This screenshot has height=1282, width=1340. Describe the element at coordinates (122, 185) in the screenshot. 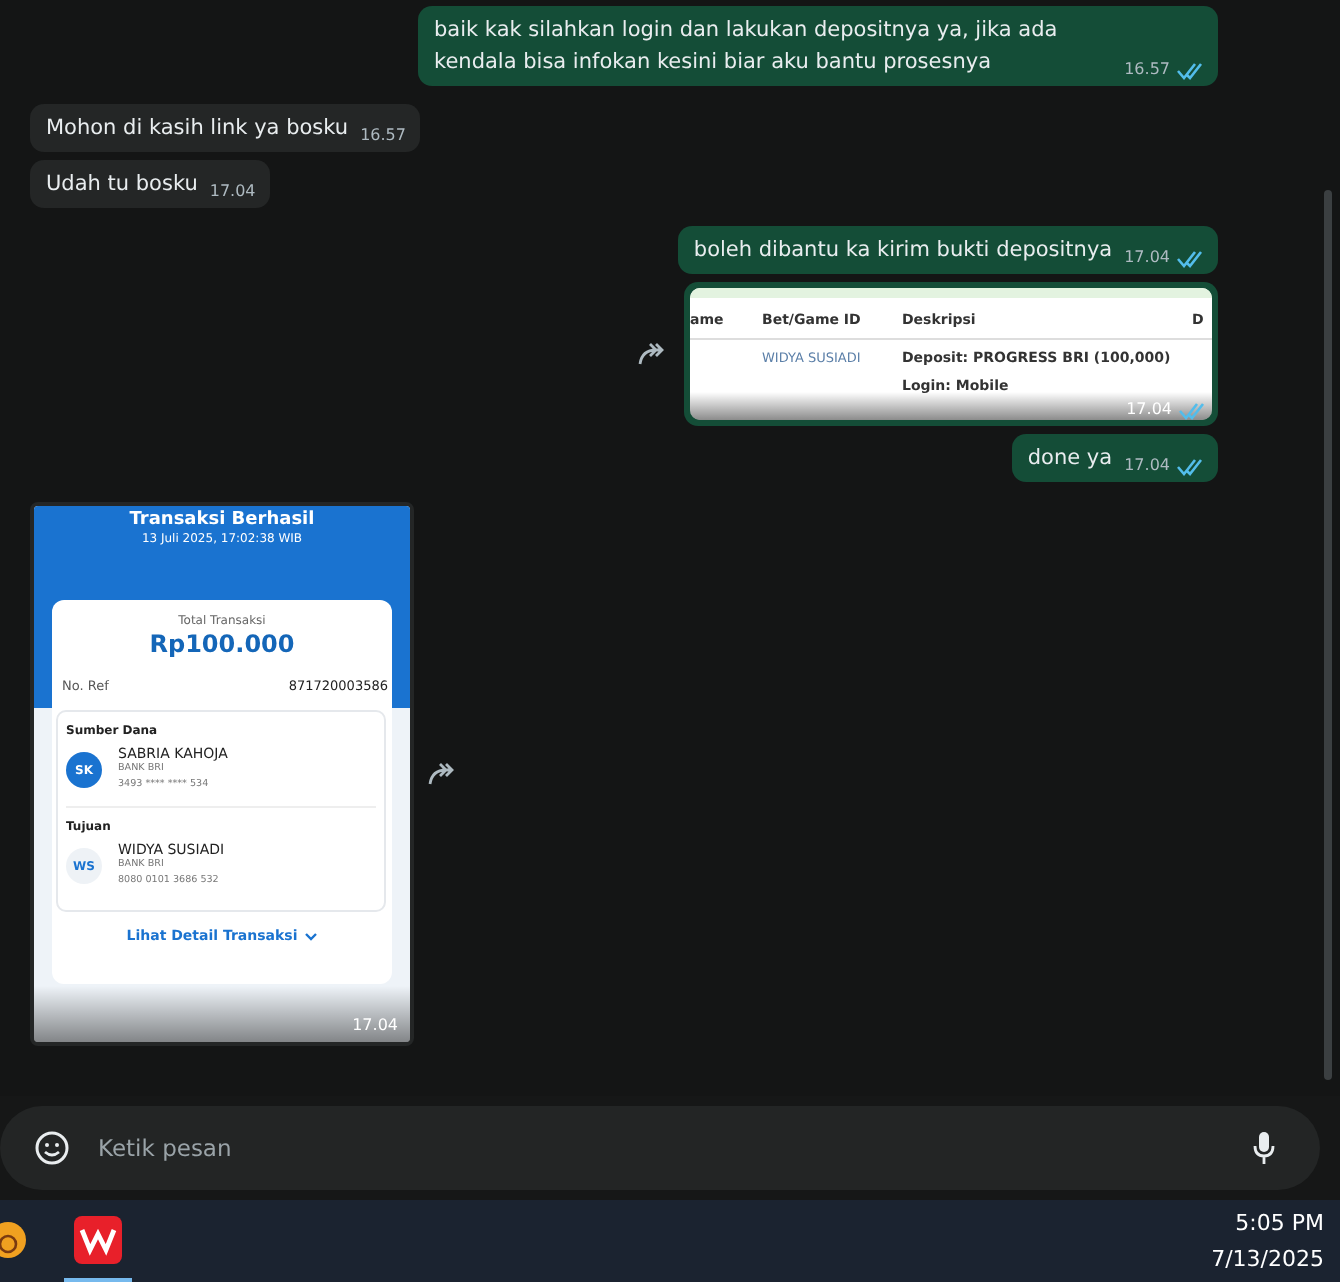

I see `message-text: Udah tu bosku` at that location.